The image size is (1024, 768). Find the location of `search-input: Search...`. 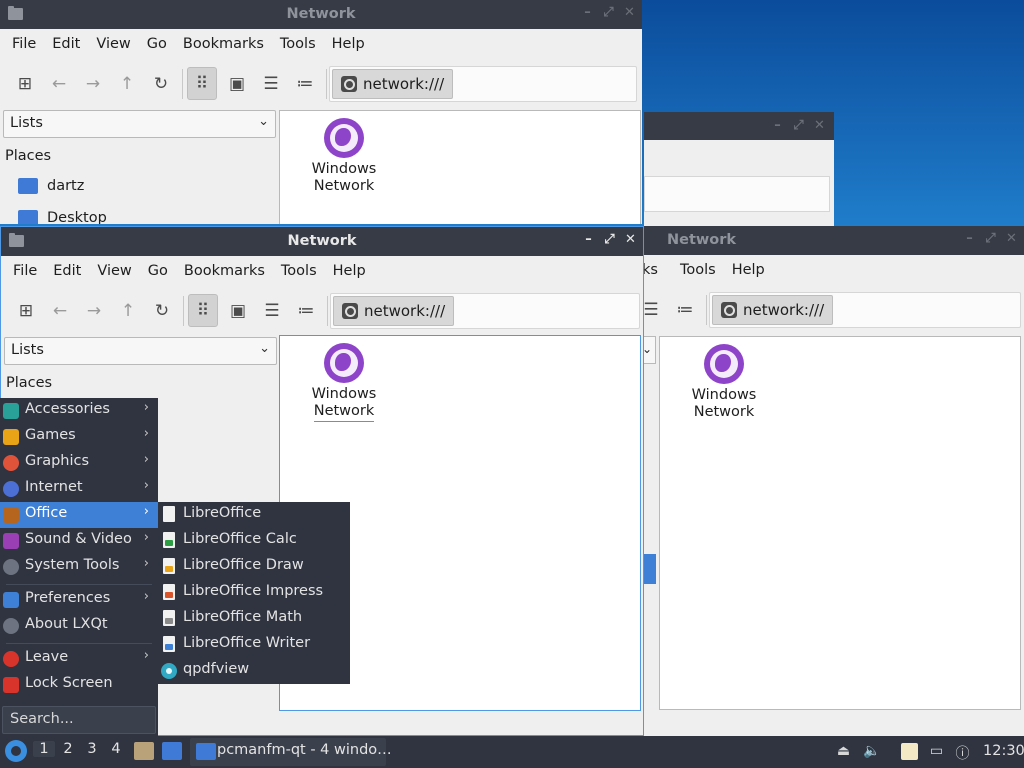

search-input: Search... is located at coordinates (79, 720).